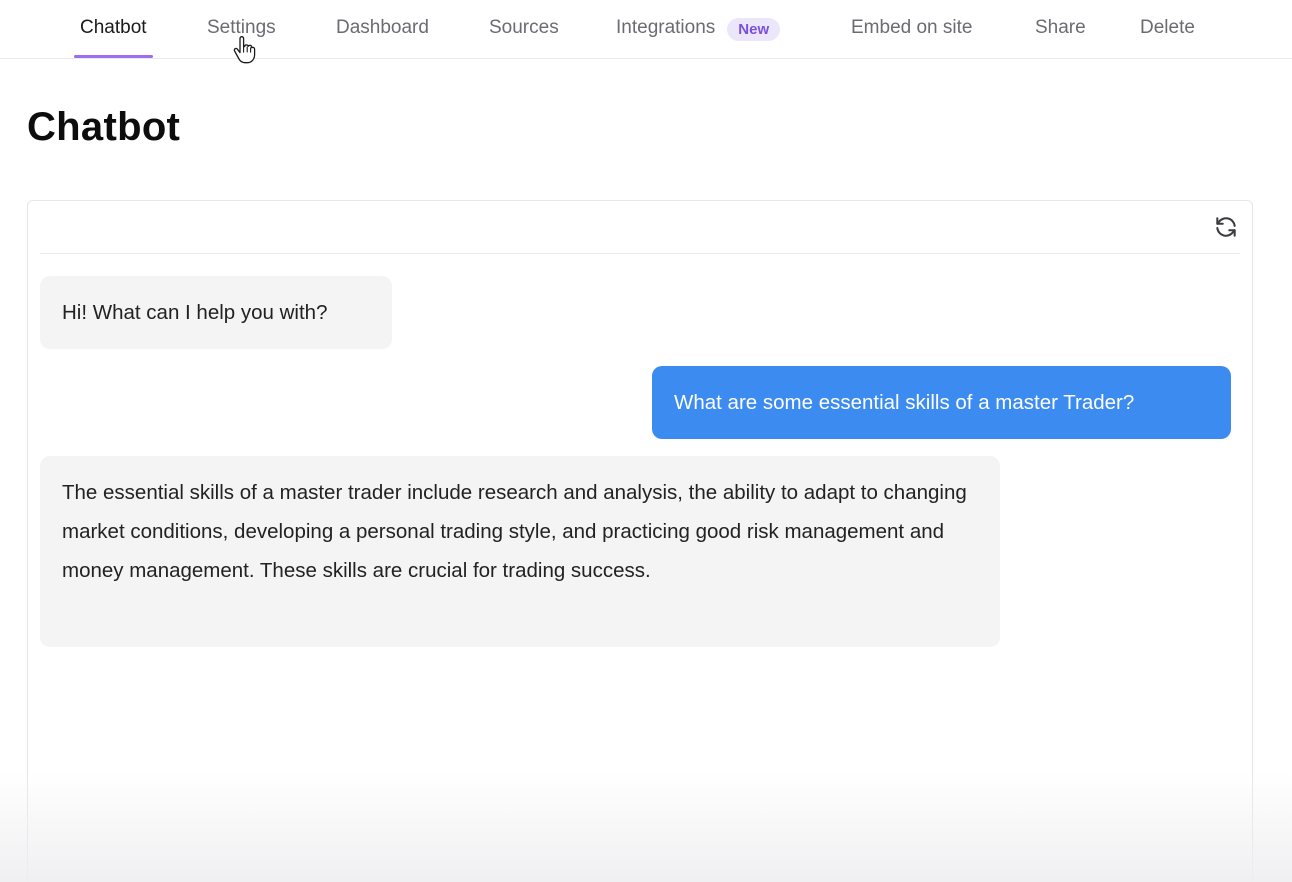 The height and width of the screenshot is (882, 1292). I want to click on tab-label: Sources, so click(524, 27).